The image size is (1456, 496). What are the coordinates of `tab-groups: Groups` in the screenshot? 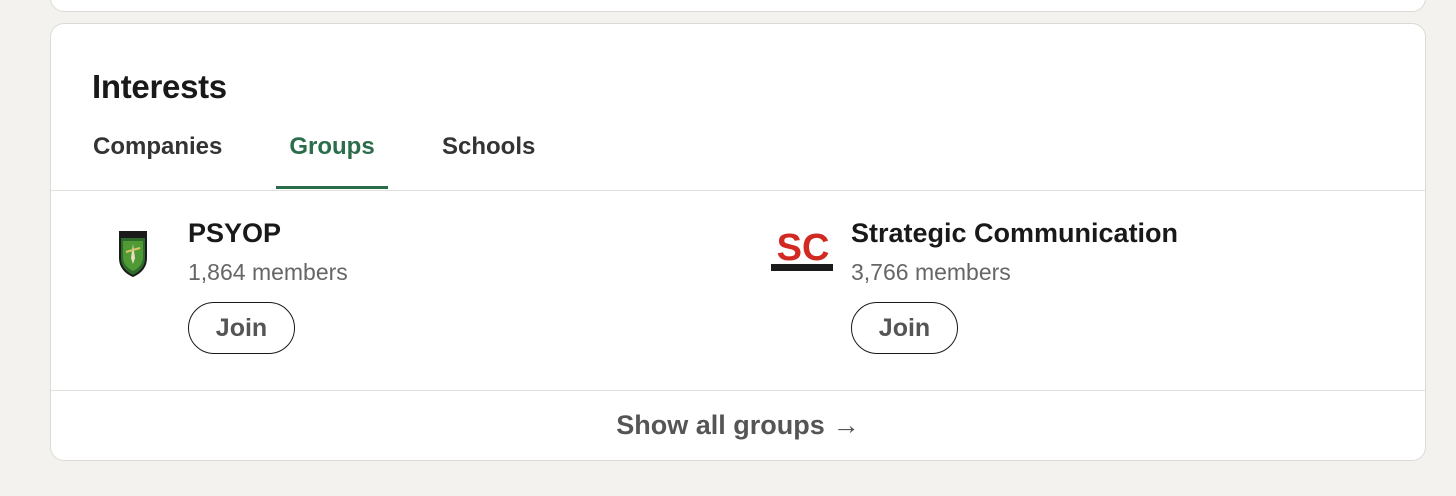 It's located at (332, 157).